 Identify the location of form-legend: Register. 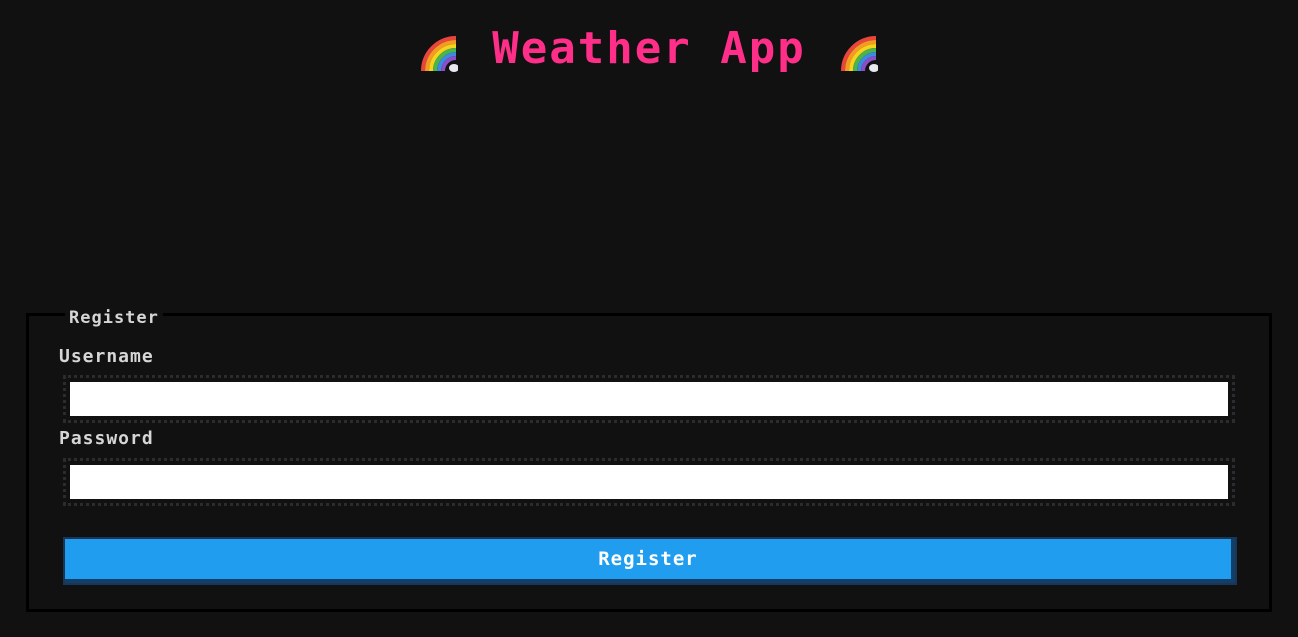
(114, 318).